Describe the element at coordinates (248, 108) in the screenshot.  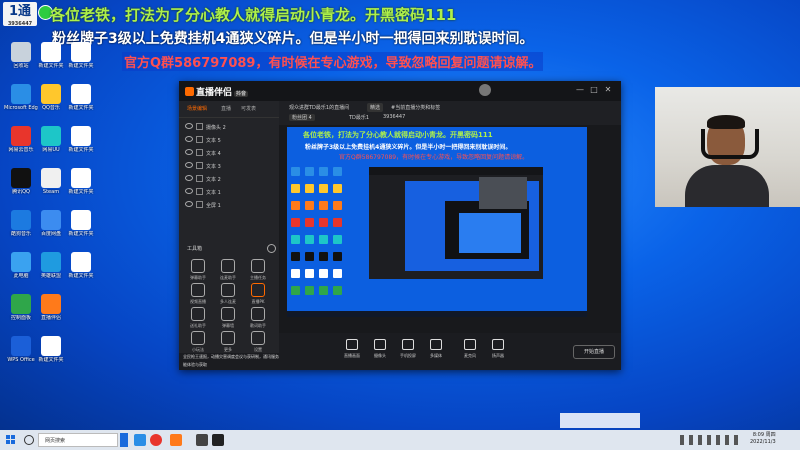
I see `tab-publish: 可发表` at that location.